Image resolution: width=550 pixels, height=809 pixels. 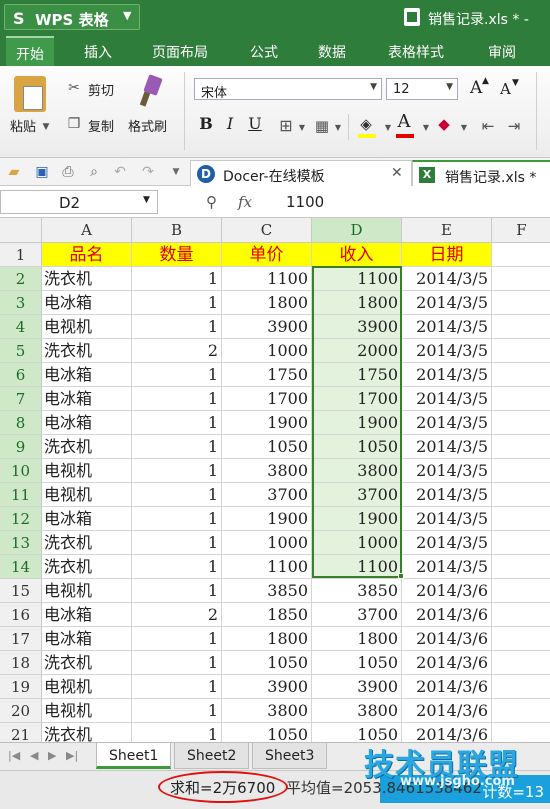 What do you see at coordinates (21, 399) in the screenshot?
I see `row-header: 7` at bounding box center [21, 399].